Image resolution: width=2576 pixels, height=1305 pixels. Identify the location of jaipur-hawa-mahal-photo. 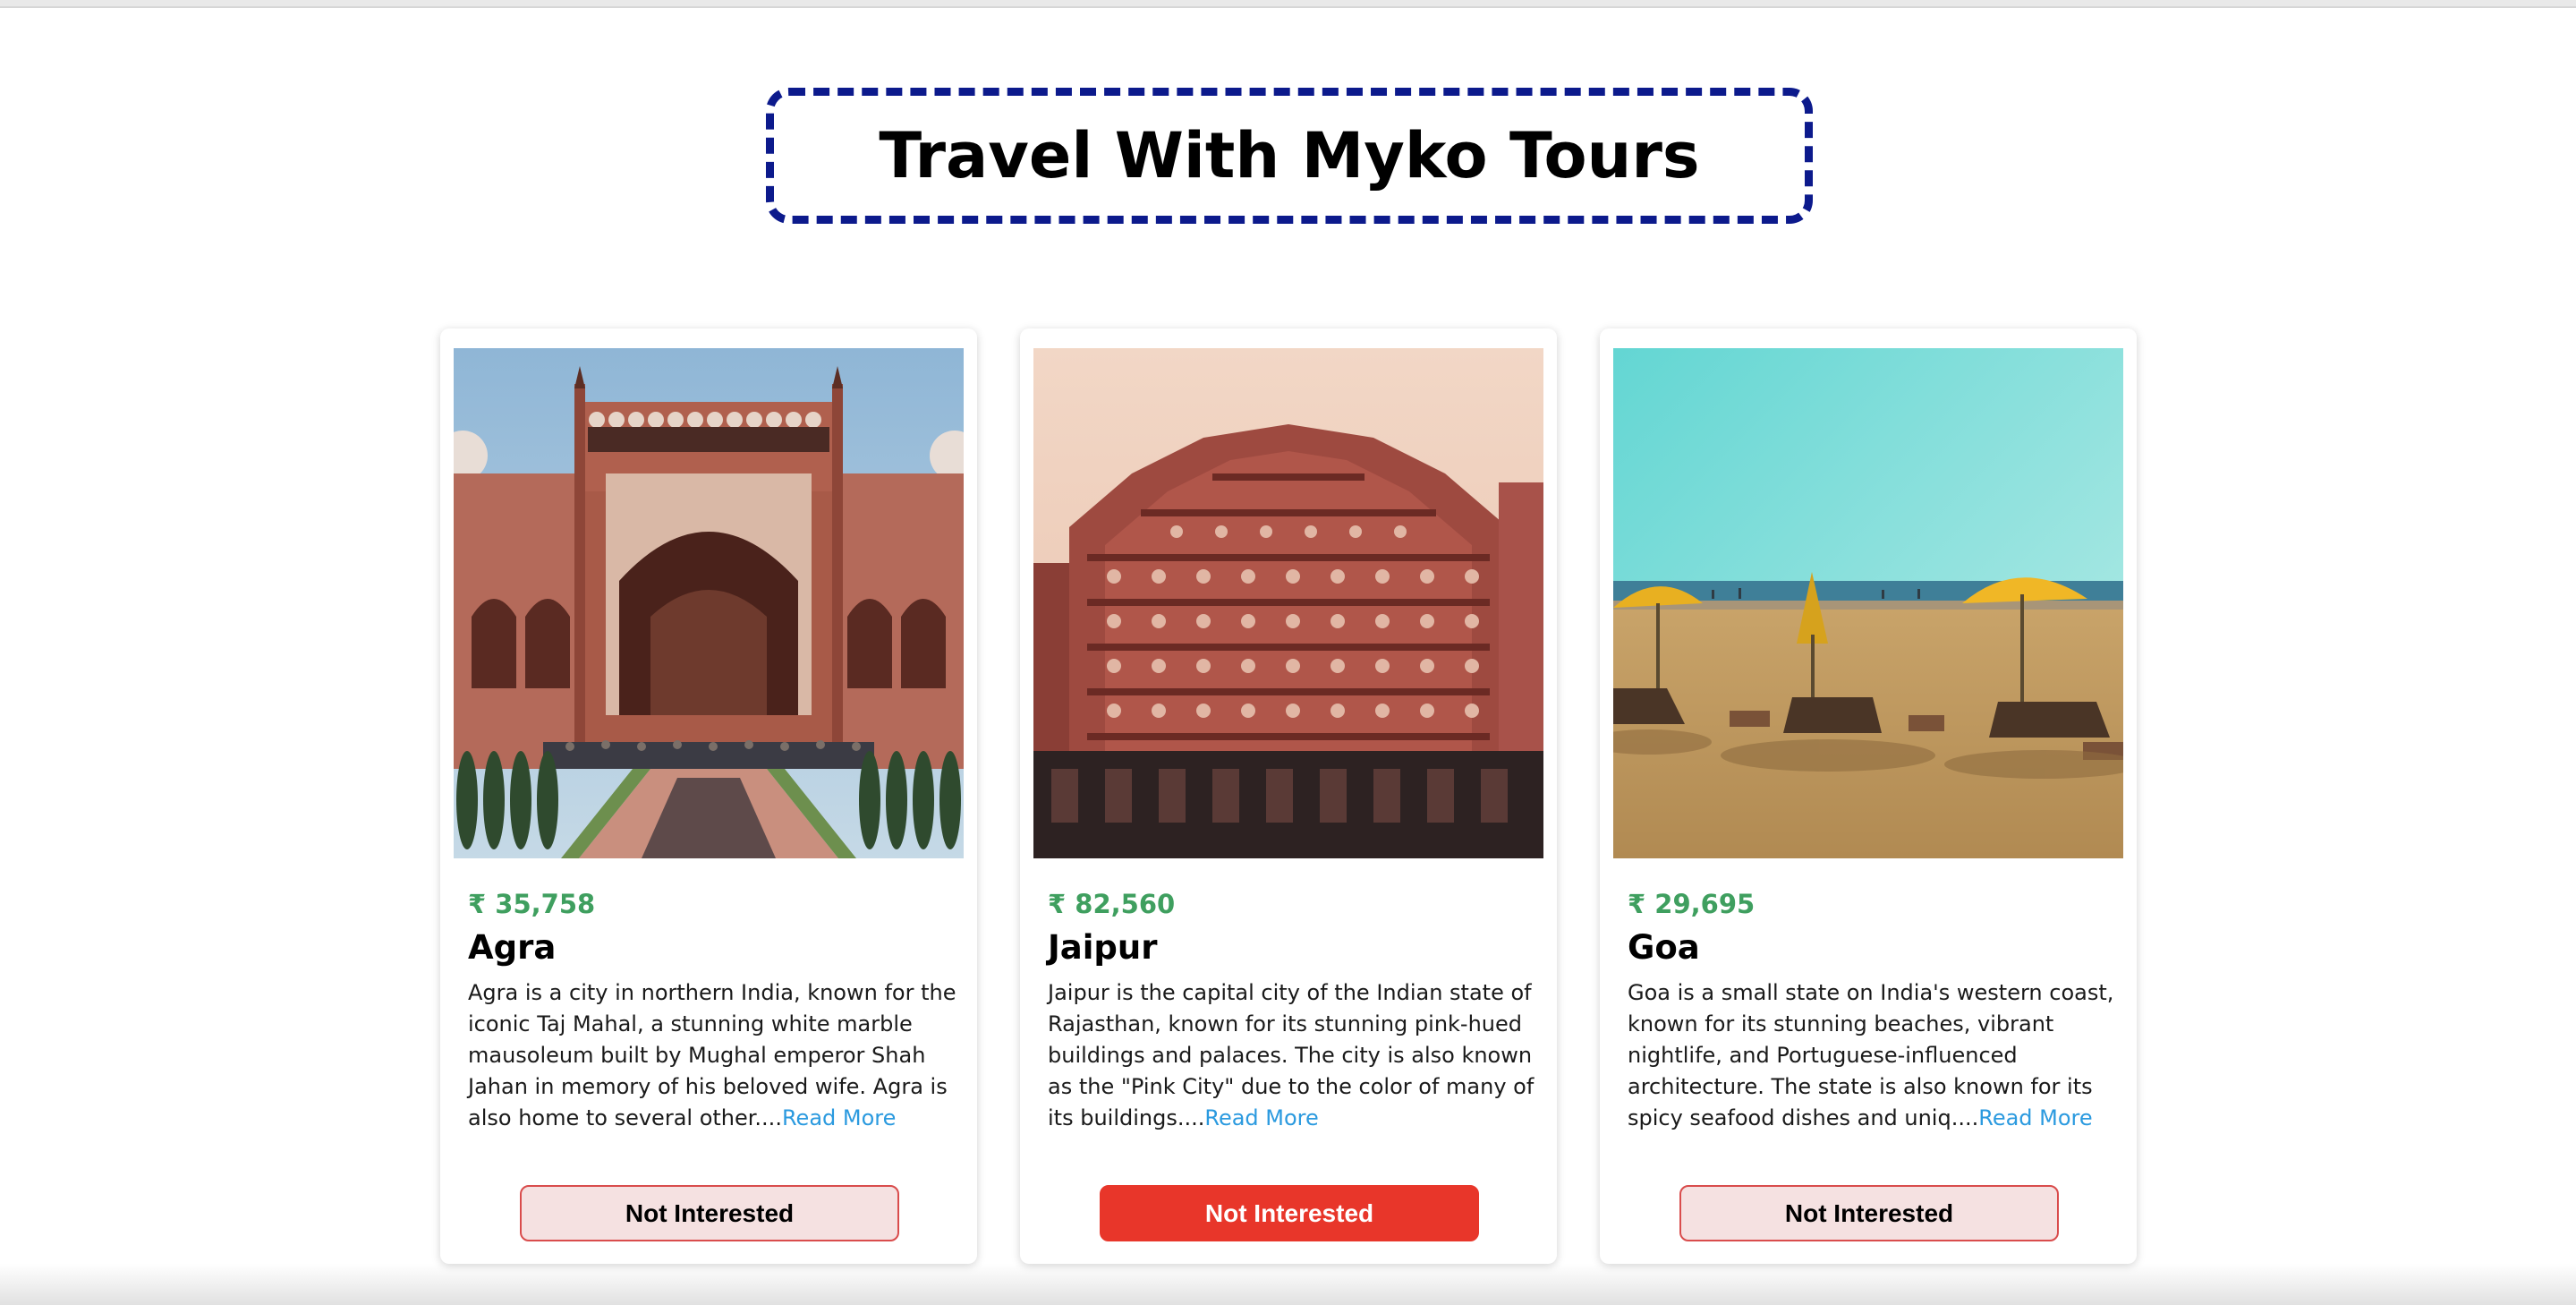
(1288, 603).